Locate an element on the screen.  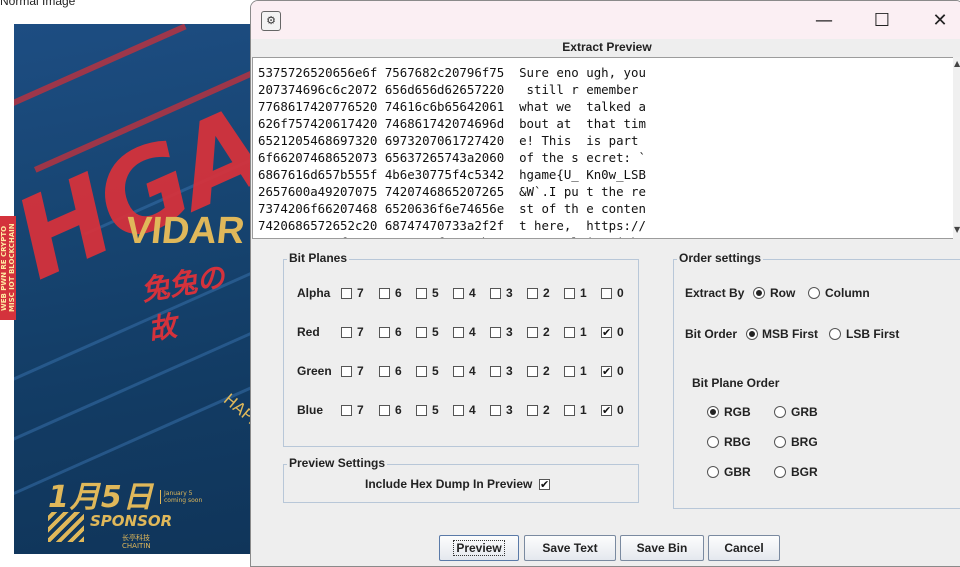
plane-order-label-bgr: BGR is located at coordinates (804, 472).